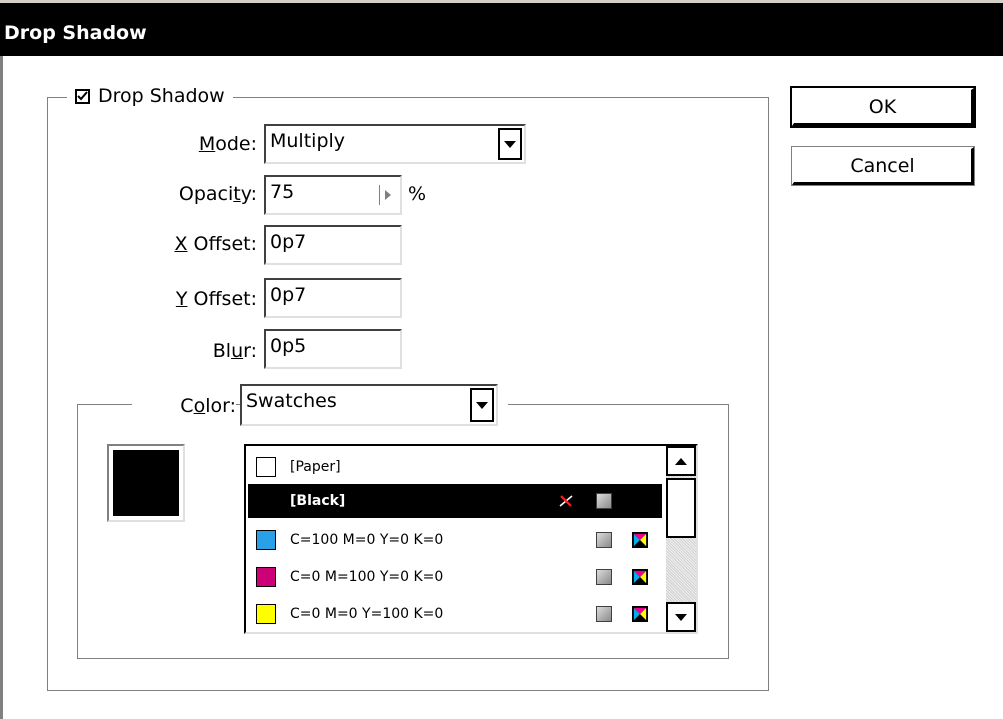 Image resolution: width=1003 pixels, height=719 pixels. I want to click on swatch-name: C=0 M=100 Y=0 K=0, so click(367, 577).